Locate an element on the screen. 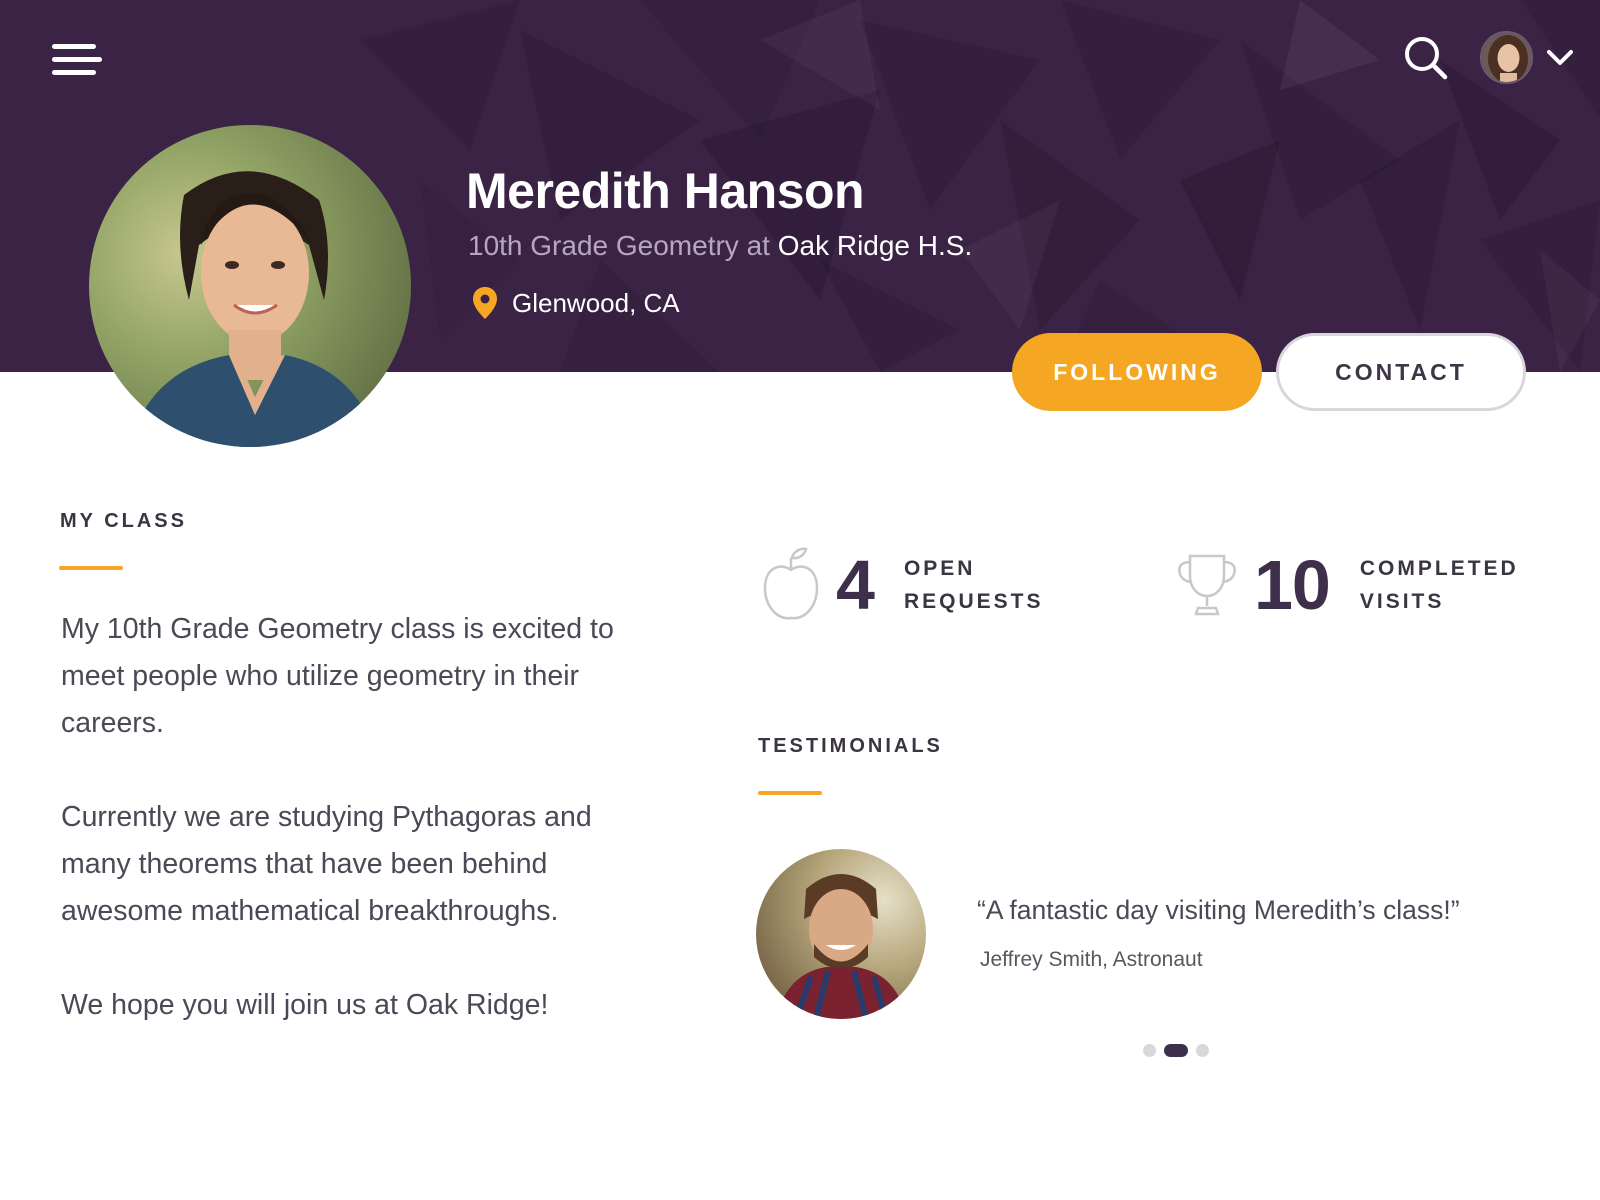 The width and height of the screenshot is (1600, 1200). apple-icon is located at coordinates (791, 583).